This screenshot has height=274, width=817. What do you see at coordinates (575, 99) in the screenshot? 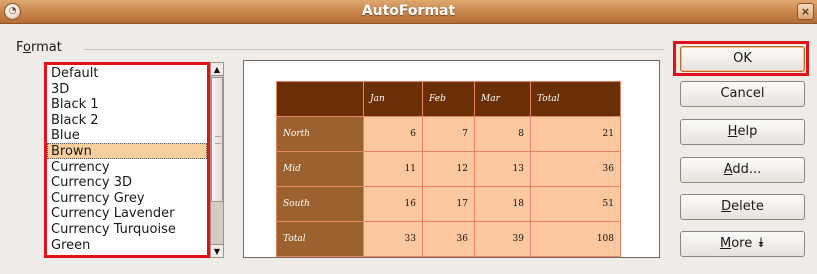
I see `preview-column-header: Total` at bounding box center [575, 99].